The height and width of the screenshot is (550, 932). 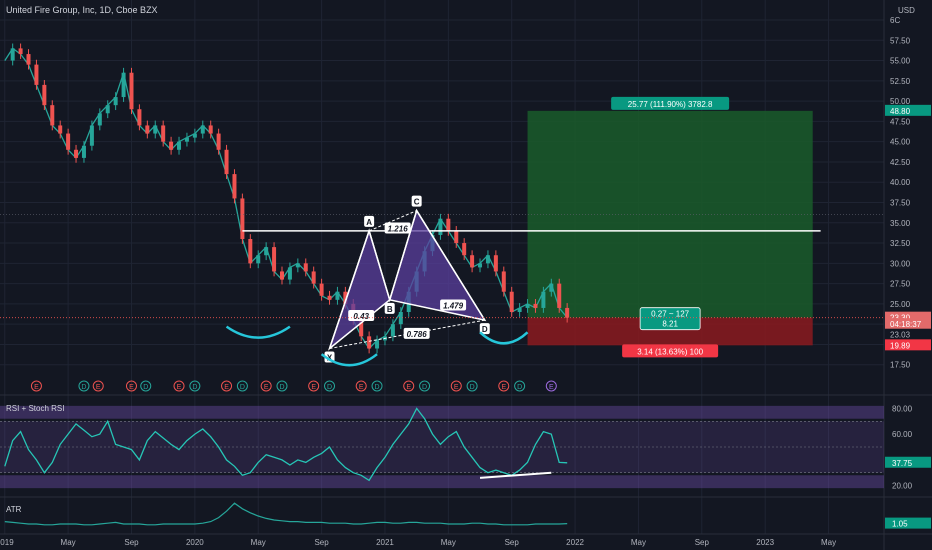 What do you see at coordinates (442, 482) in the screenshot?
I see `stoch-oversold-band` at bounding box center [442, 482].